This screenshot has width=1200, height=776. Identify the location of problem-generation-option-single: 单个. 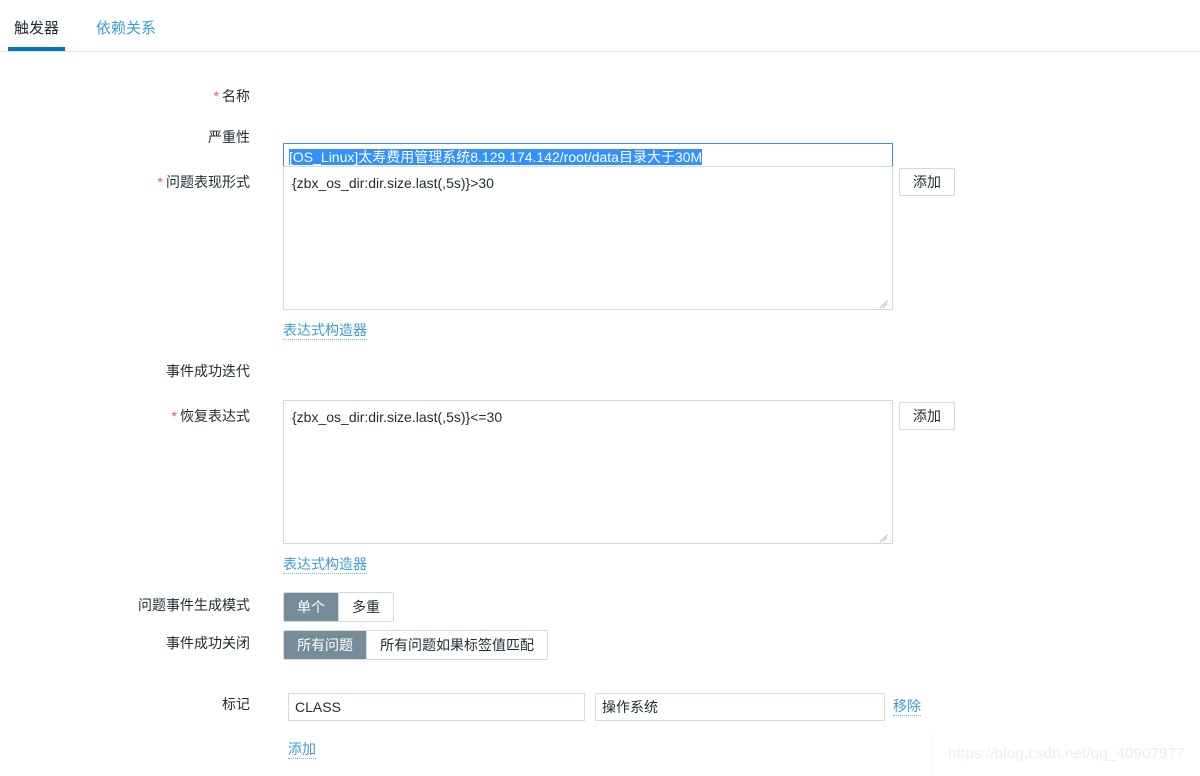
(311, 607).